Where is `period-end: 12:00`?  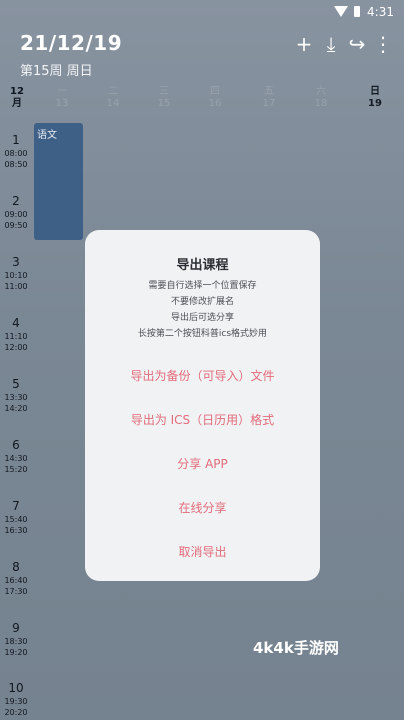
period-end: 12:00 is located at coordinates (16, 347).